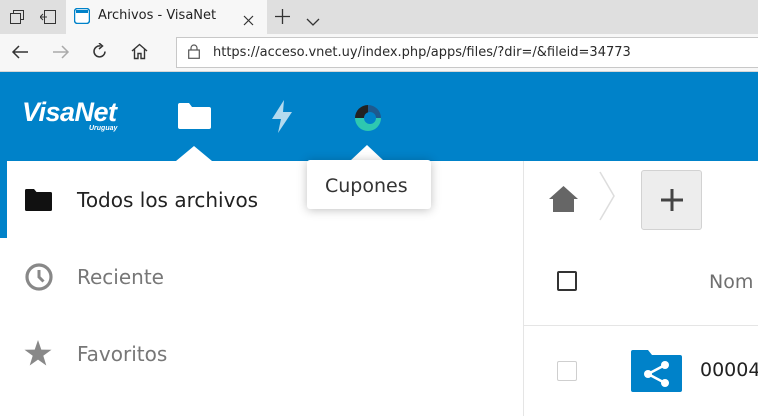 This screenshot has height=416, width=758. What do you see at coordinates (656, 373) in the screenshot?
I see `shared-folder-icon` at bounding box center [656, 373].